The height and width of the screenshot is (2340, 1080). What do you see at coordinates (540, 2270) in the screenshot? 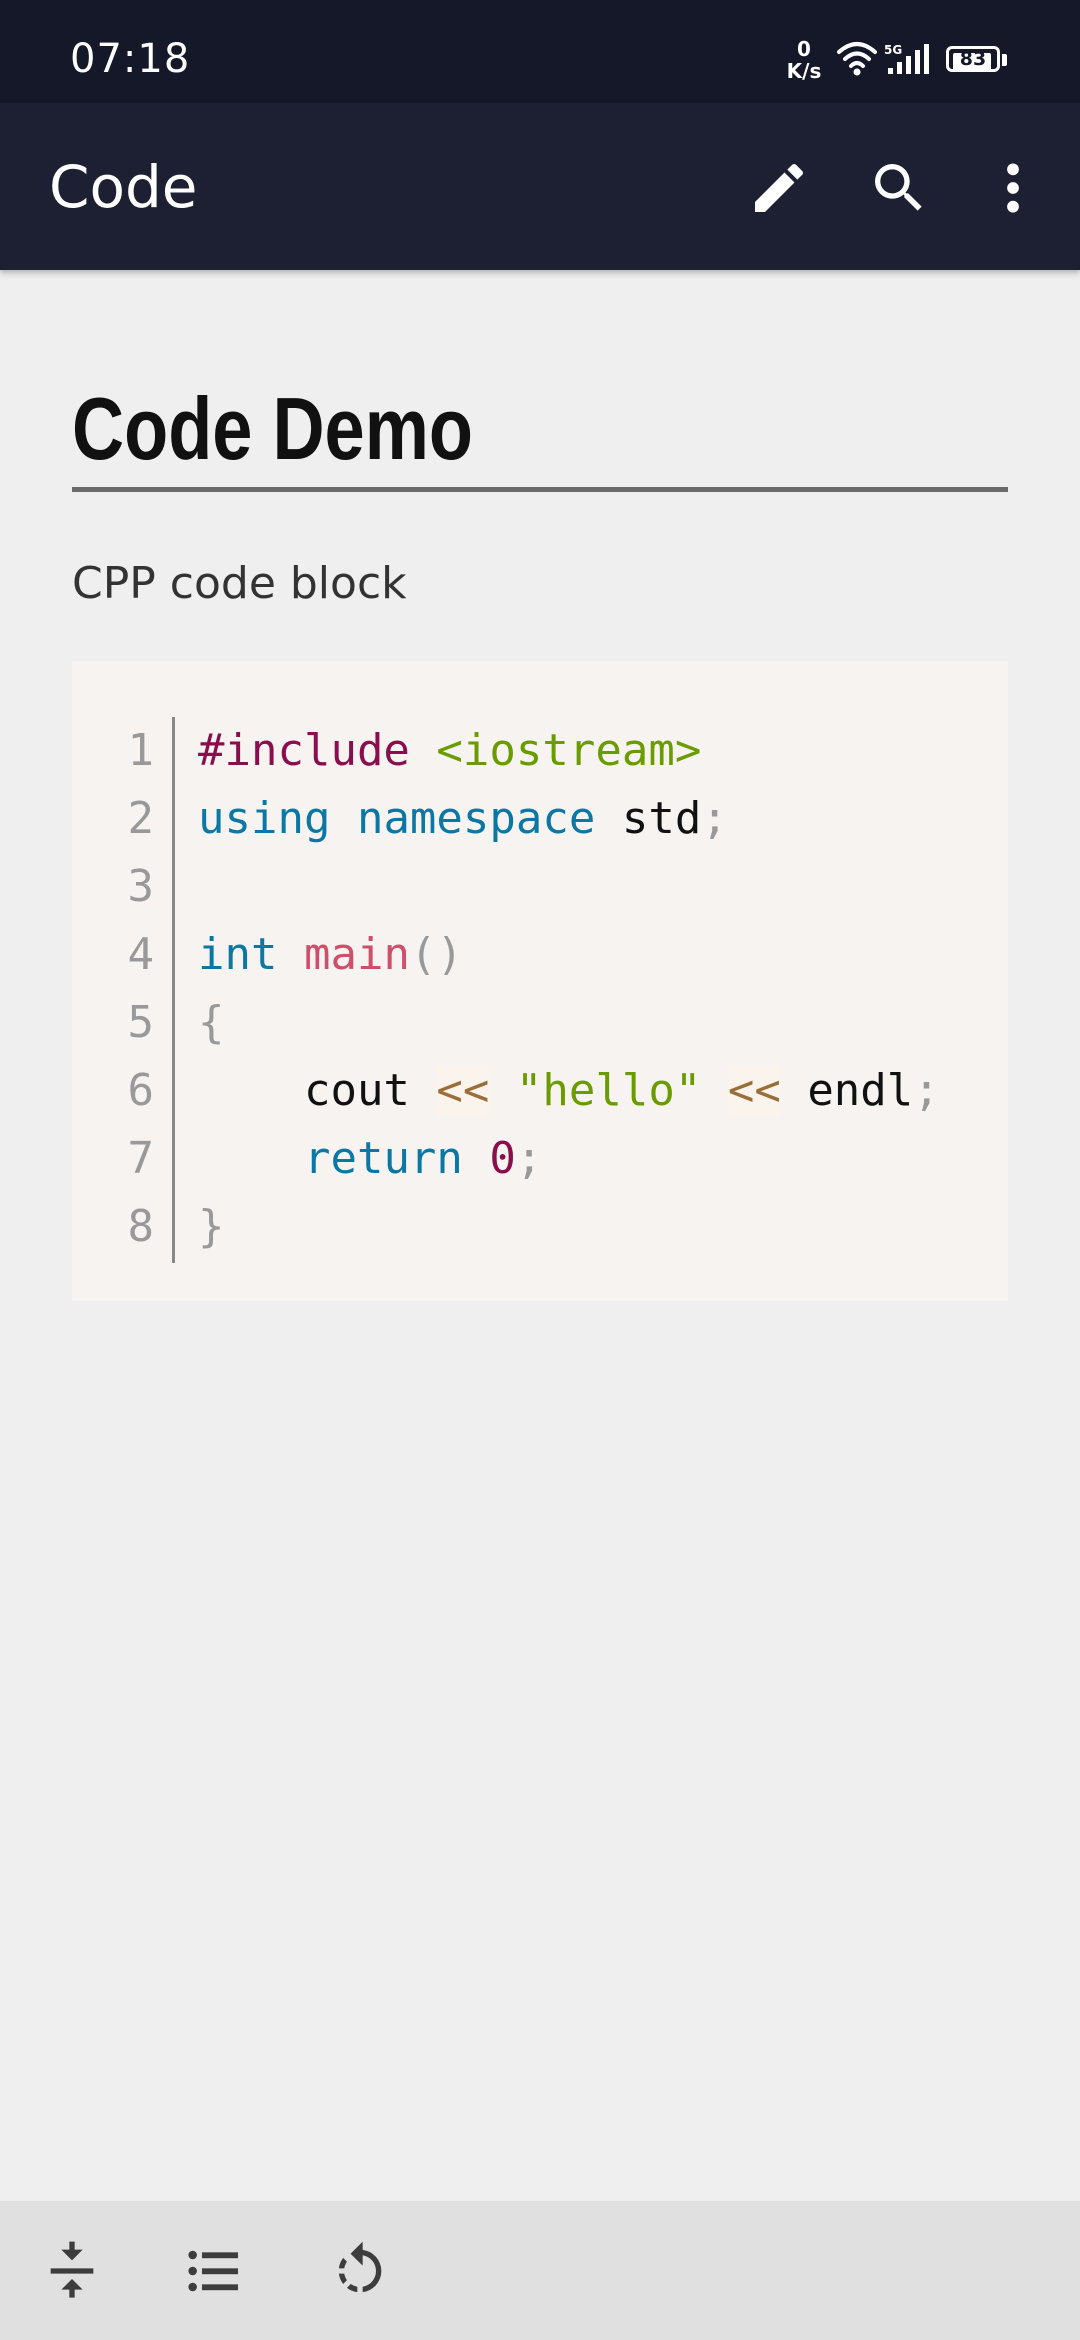
I see `bottom-toolbar` at bounding box center [540, 2270].